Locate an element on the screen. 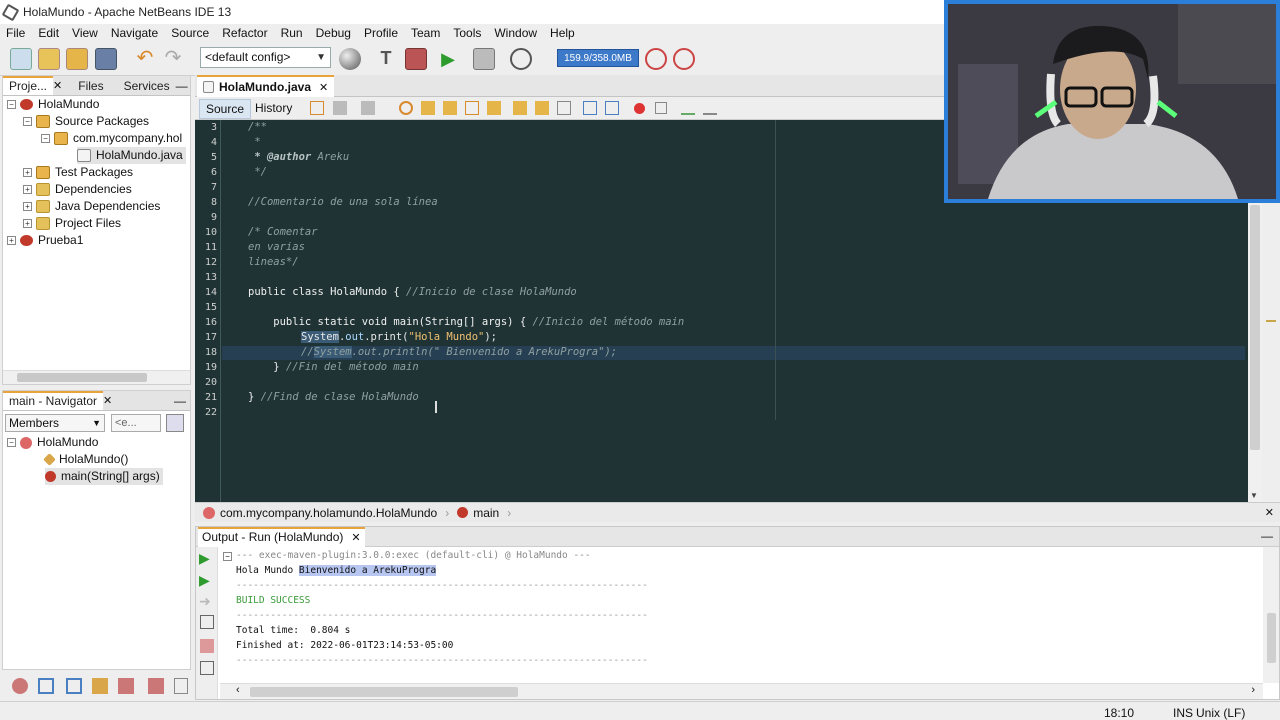 This screenshot has width=1280, height=720. output-vertical-scrollbar is located at coordinates (1271, 615).